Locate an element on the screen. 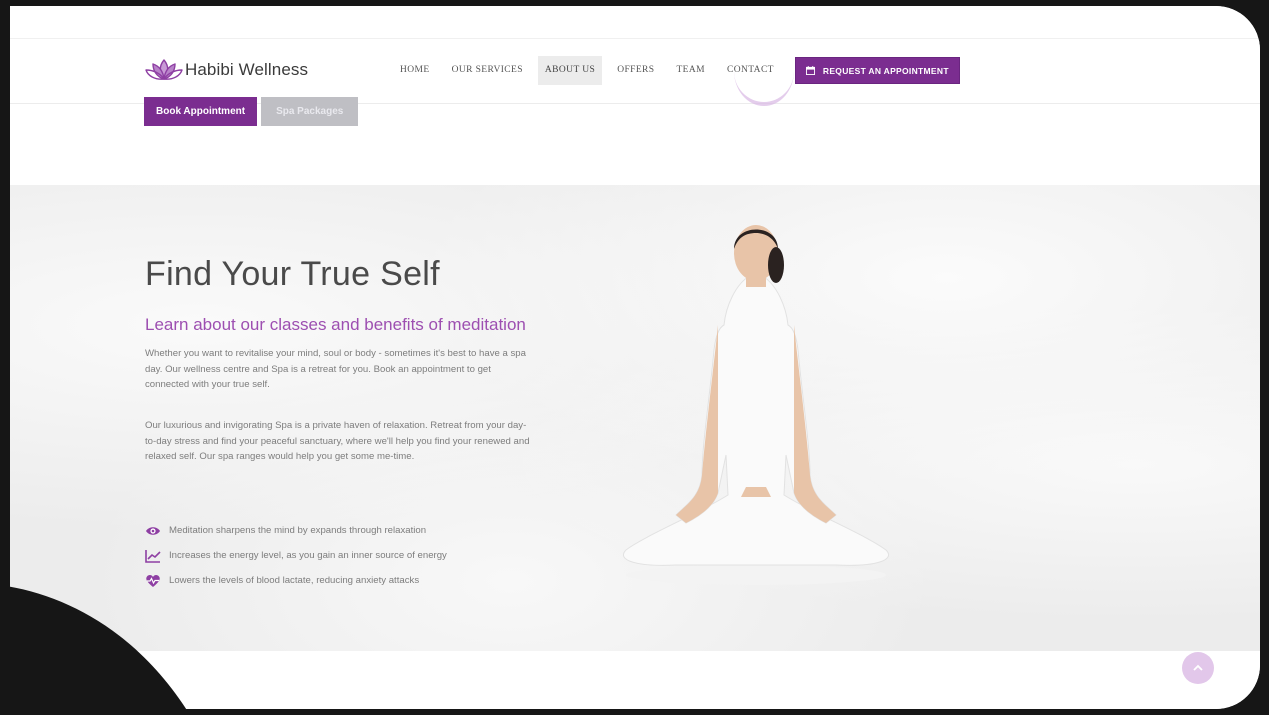  decorative-corner-shape is located at coordinates (95, 650).